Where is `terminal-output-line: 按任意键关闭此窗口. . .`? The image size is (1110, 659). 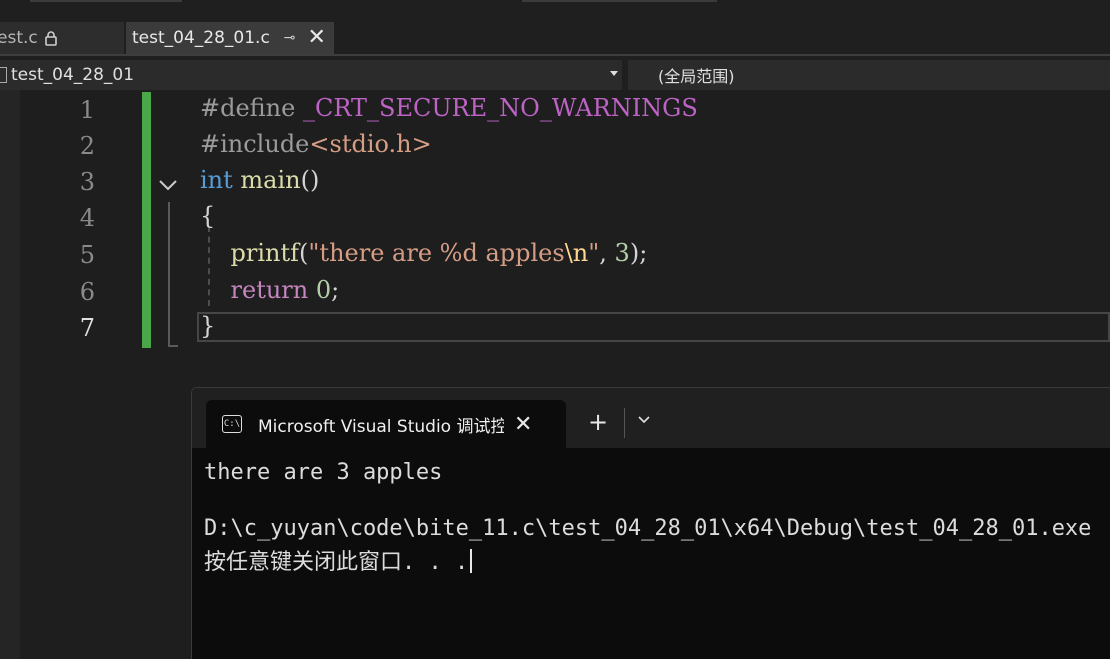
terminal-output-line: 按任意键关闭此窗口. . . is located at coordinates (338, 560).